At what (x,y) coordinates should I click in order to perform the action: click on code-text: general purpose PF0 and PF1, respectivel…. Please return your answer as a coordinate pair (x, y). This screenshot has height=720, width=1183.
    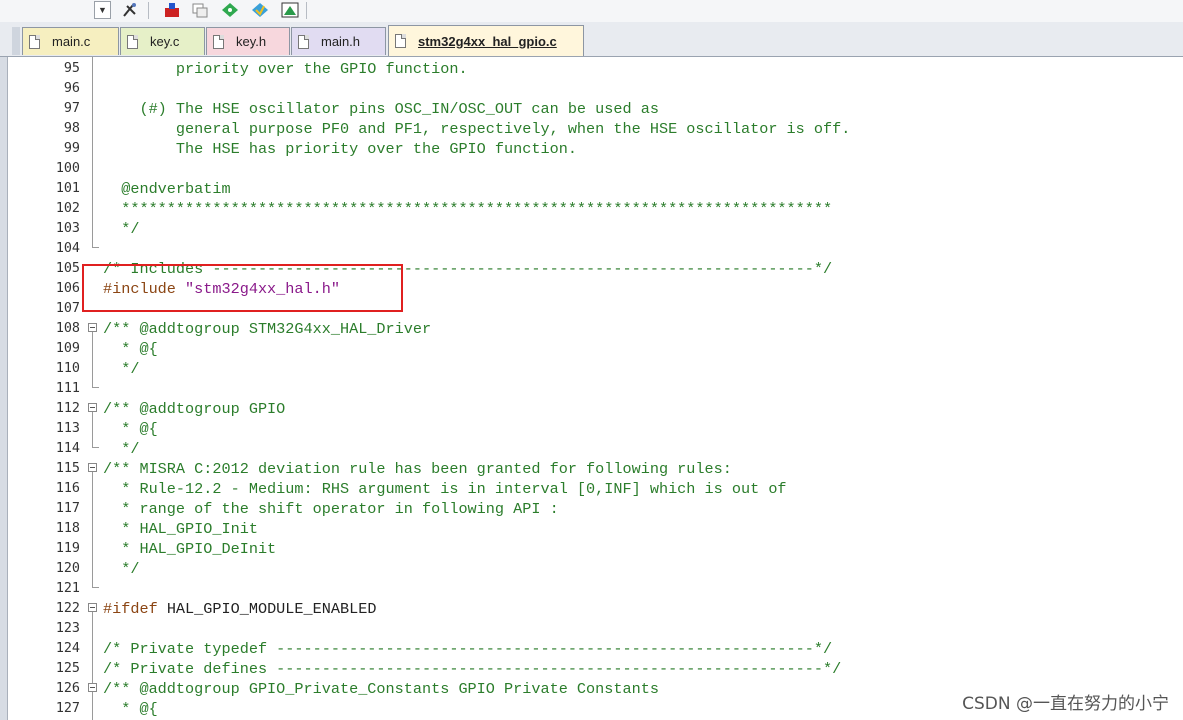
    Looking at the image, I should click on (476, 129).